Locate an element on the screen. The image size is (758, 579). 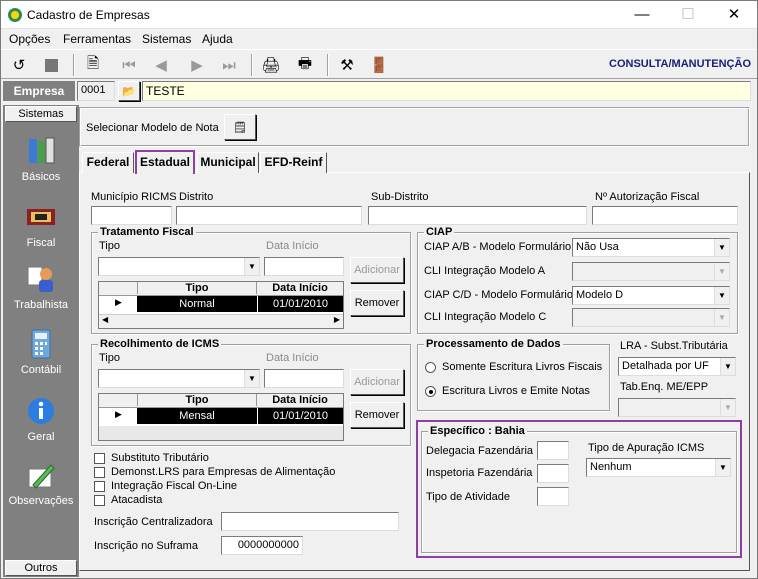
somente-escritura-radio is located at coordinates (430, 367).